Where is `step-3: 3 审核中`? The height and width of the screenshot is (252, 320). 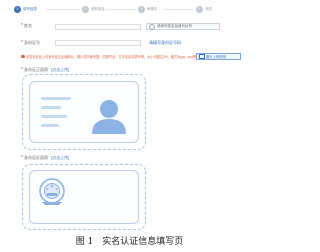 step-3: 3 审核中 is located at coordinates (148, 9).